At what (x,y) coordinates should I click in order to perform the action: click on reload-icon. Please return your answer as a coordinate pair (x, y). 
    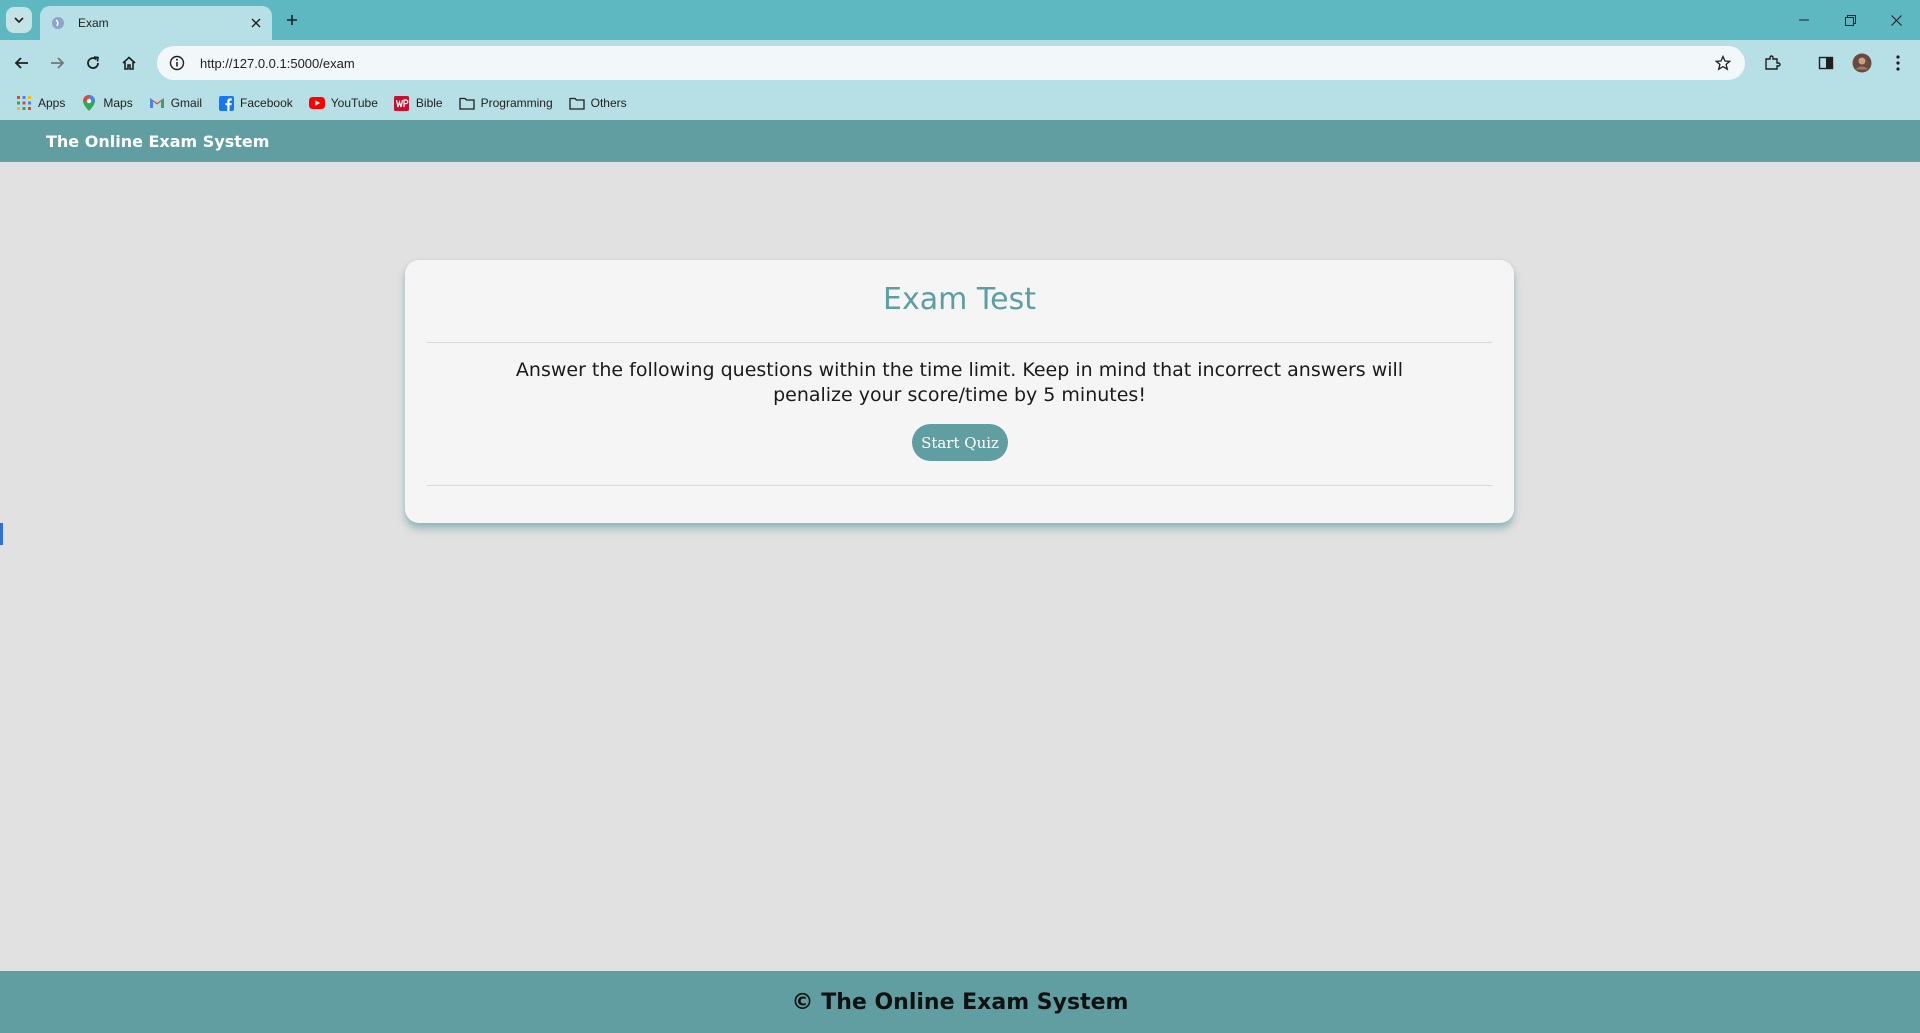
    Looking at the image, I should click on (93, 62).